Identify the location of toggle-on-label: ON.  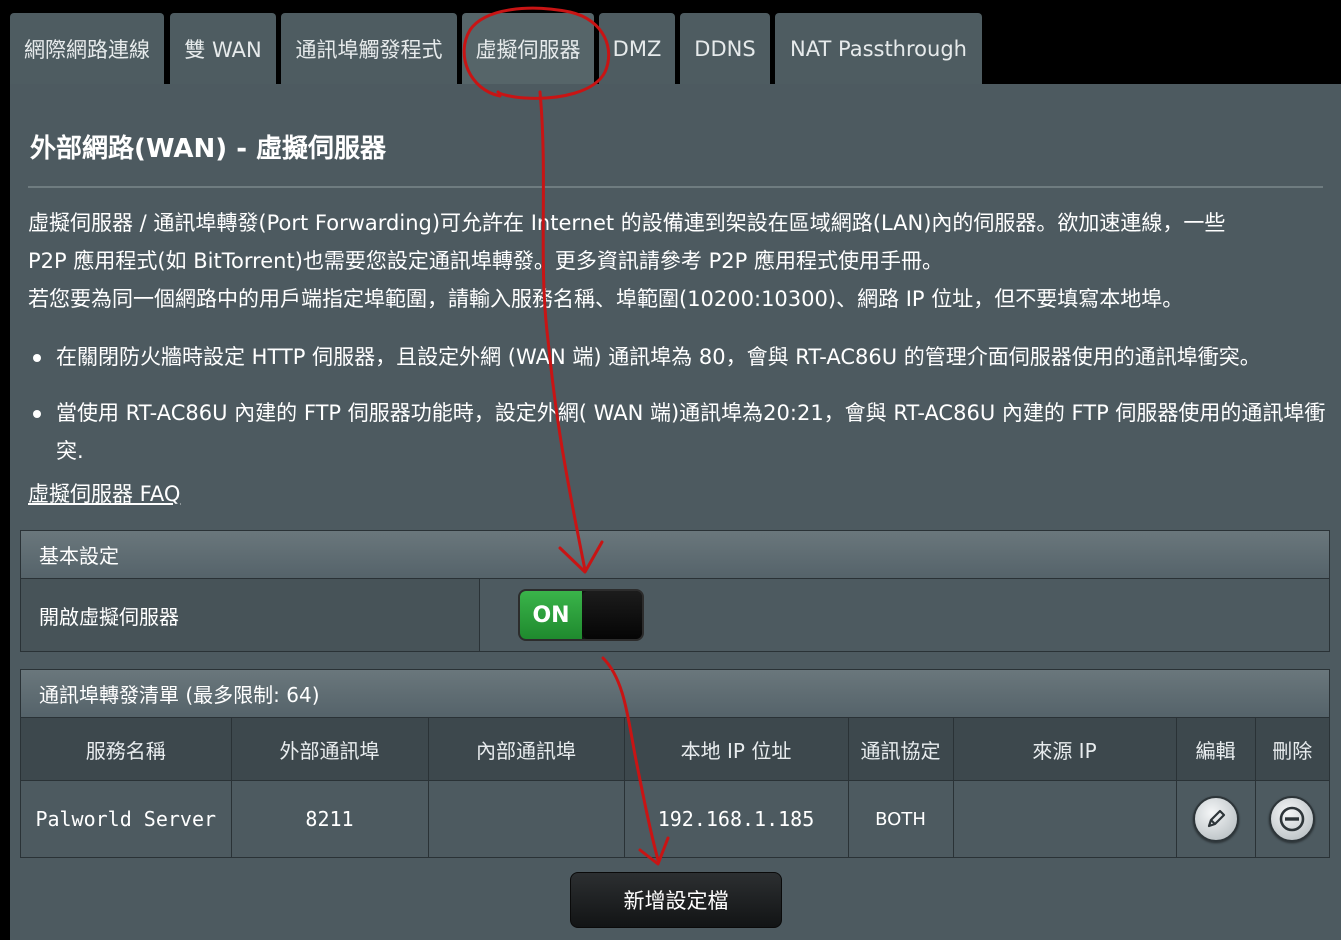
(551, 615).